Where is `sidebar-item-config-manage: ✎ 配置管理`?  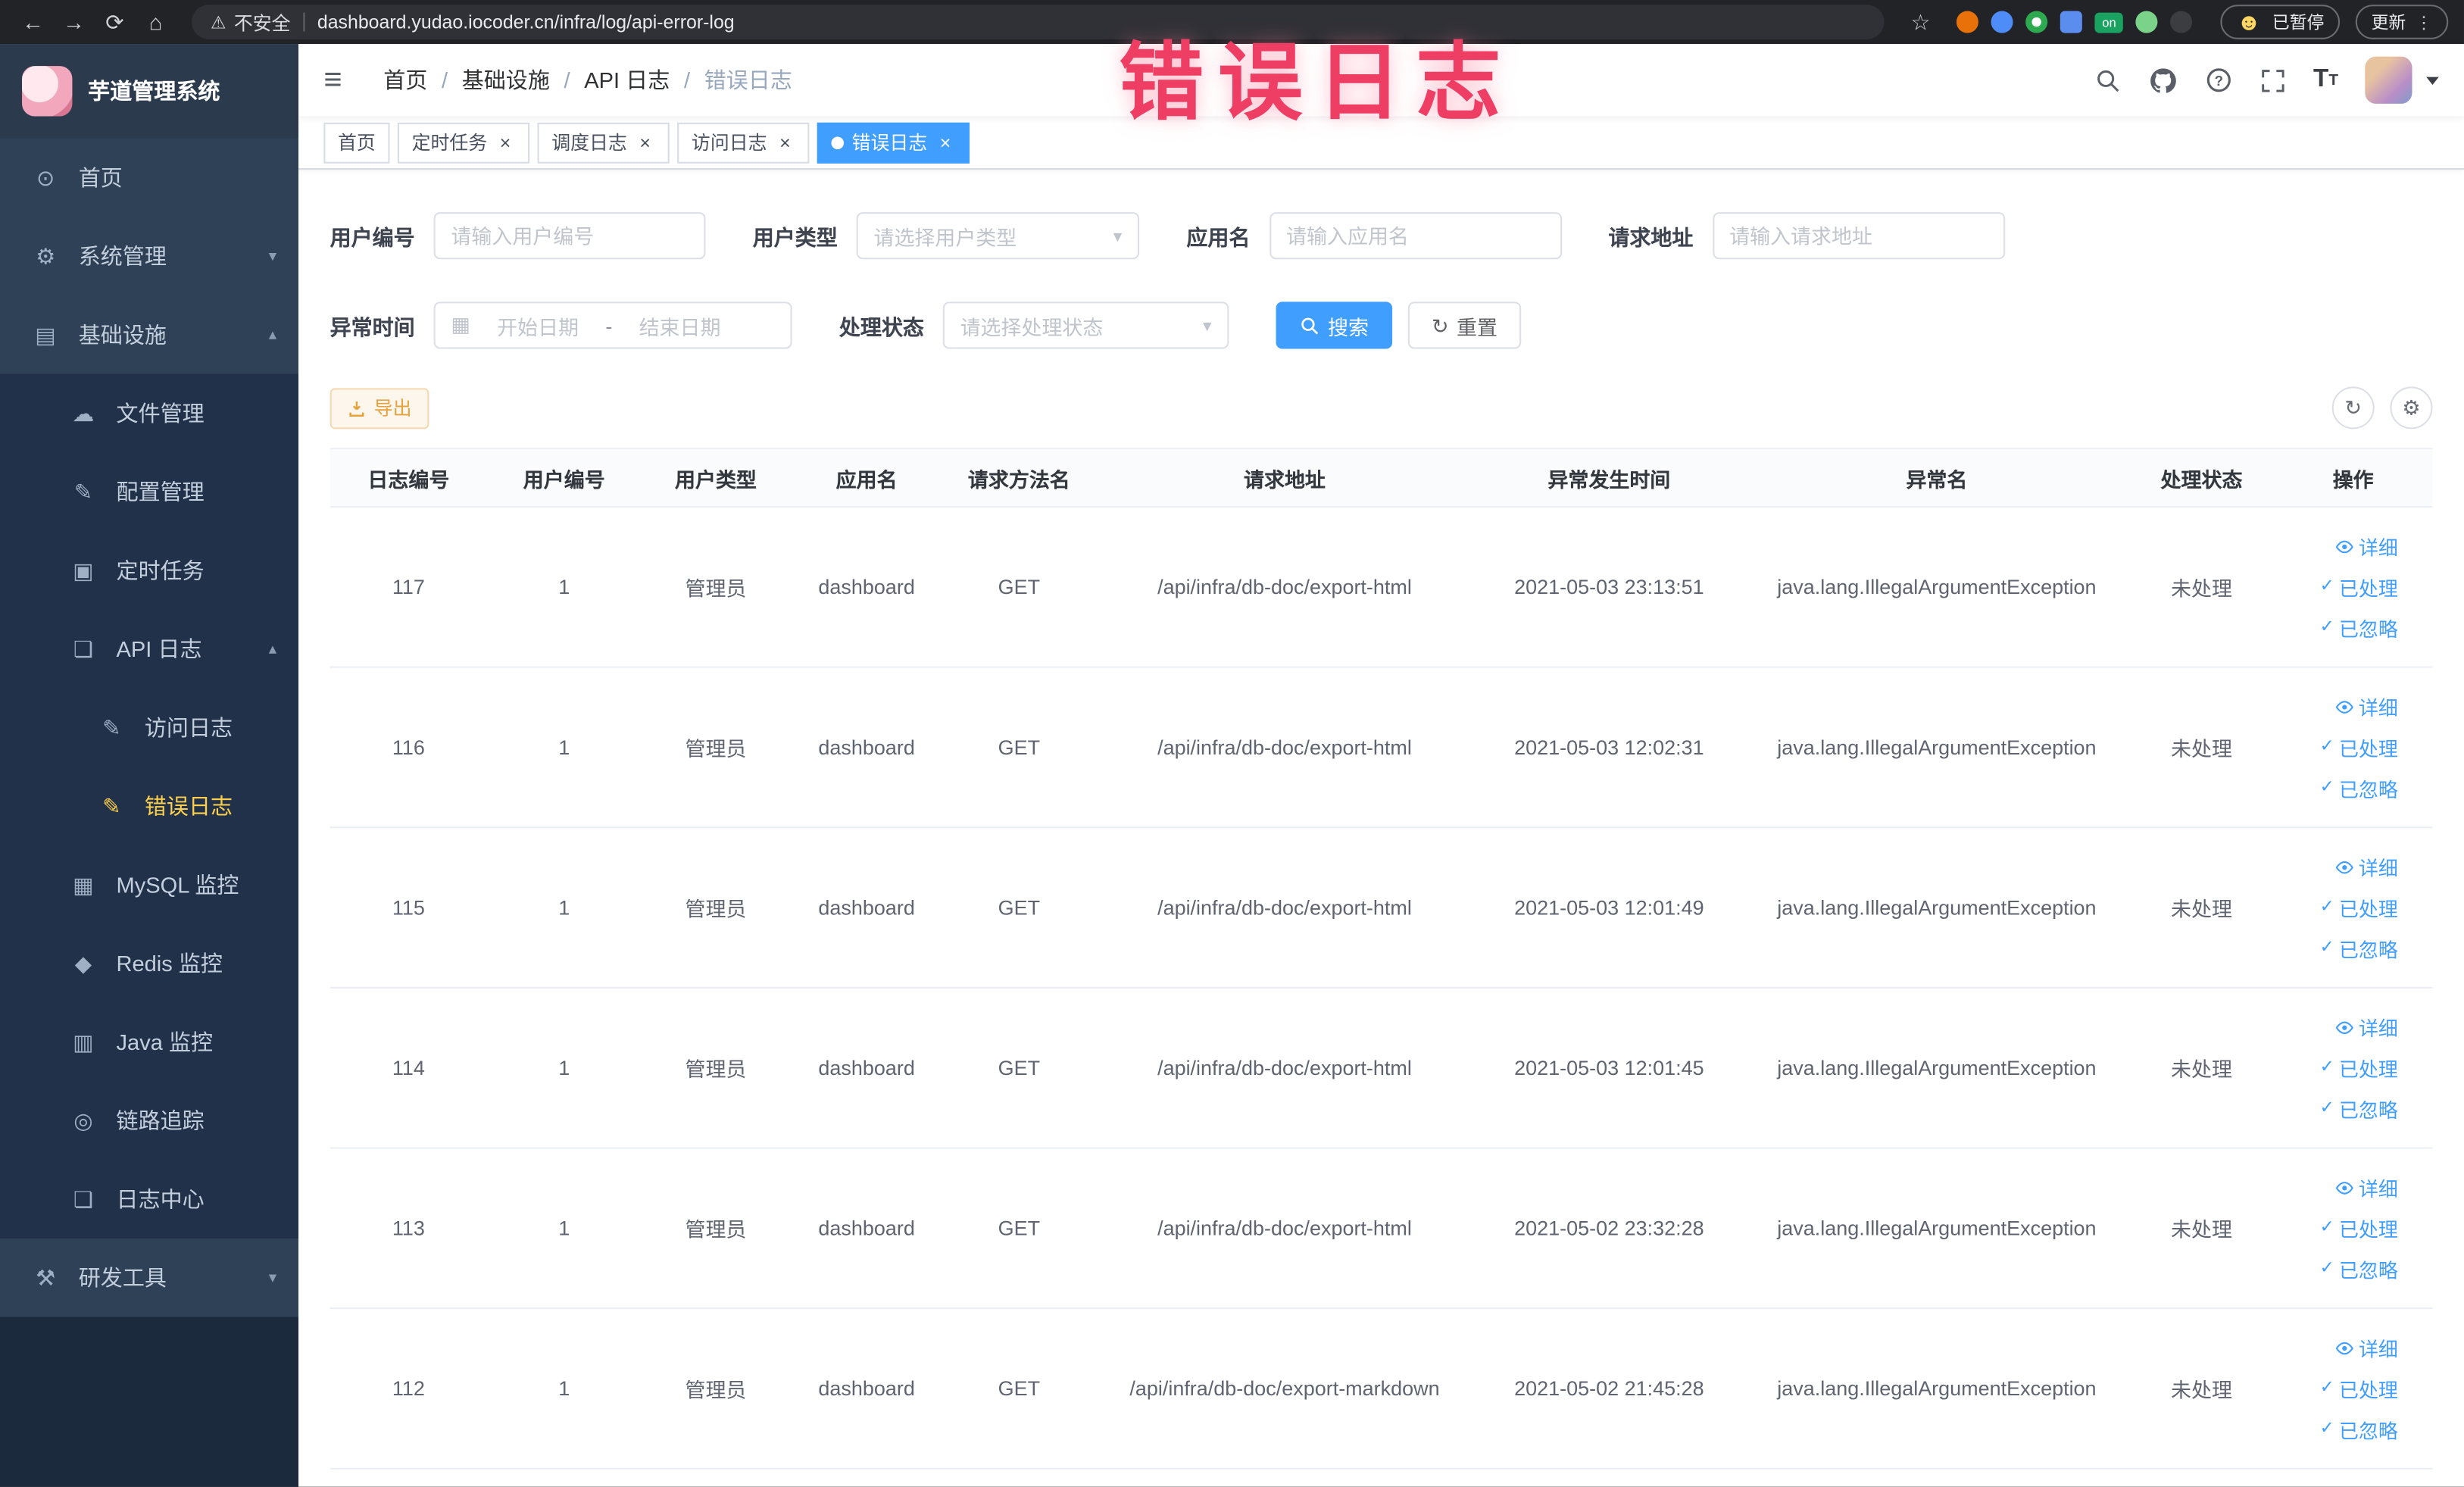 sidebar-item-config-manage: ✎ 配置管理 is located at coordinates (149, 492).